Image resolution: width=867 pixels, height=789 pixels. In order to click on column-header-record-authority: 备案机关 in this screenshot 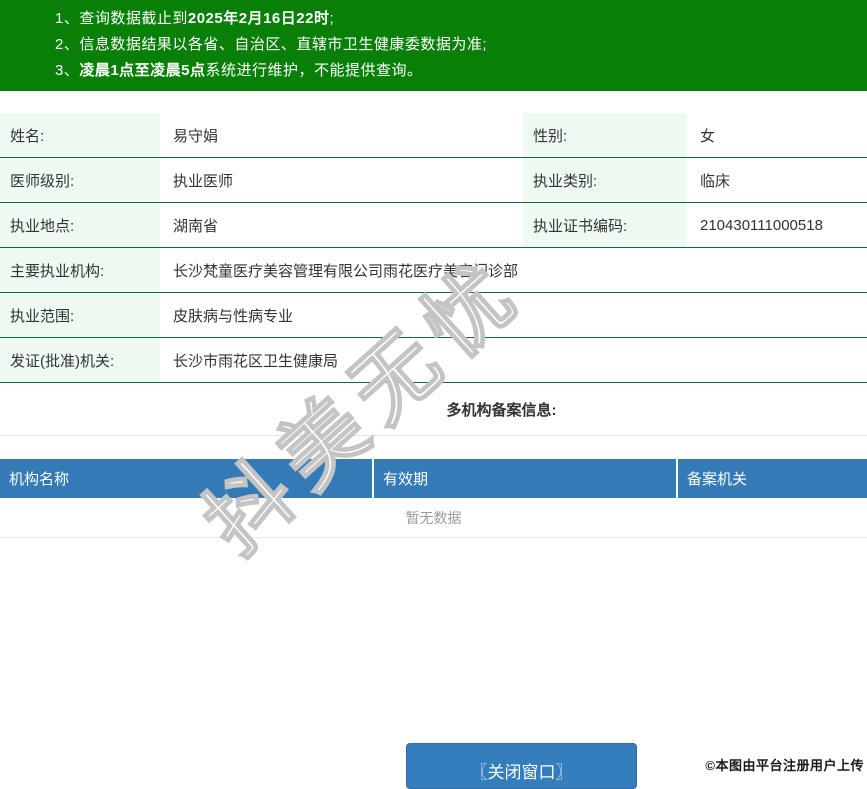, I will do `click(772, 478)`.